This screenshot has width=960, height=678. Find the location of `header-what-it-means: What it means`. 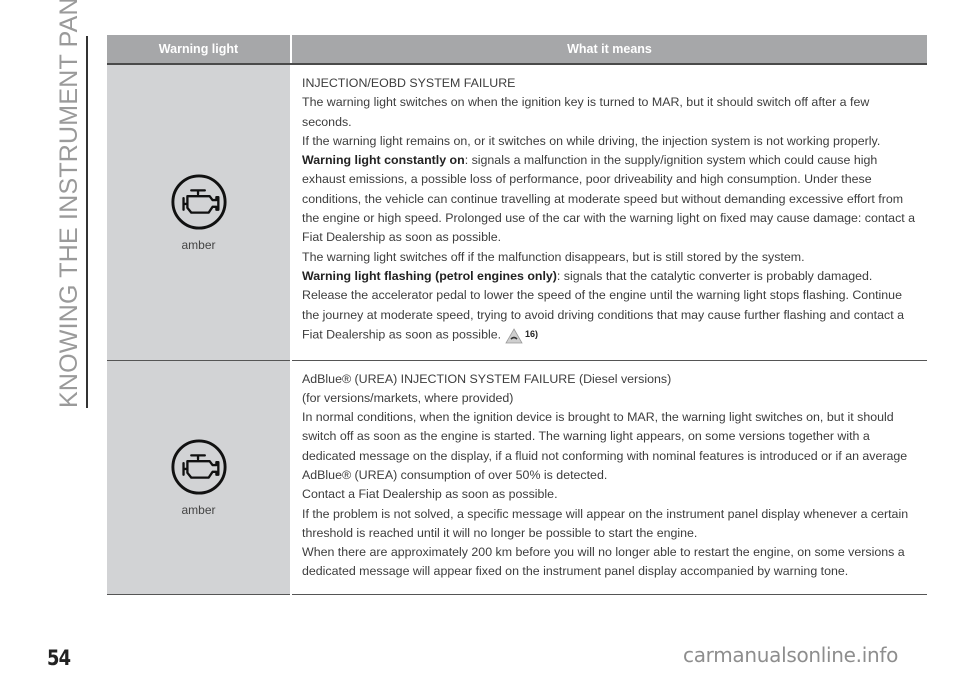

header-what-it-means: What it means is located at coordinates (609, 50).